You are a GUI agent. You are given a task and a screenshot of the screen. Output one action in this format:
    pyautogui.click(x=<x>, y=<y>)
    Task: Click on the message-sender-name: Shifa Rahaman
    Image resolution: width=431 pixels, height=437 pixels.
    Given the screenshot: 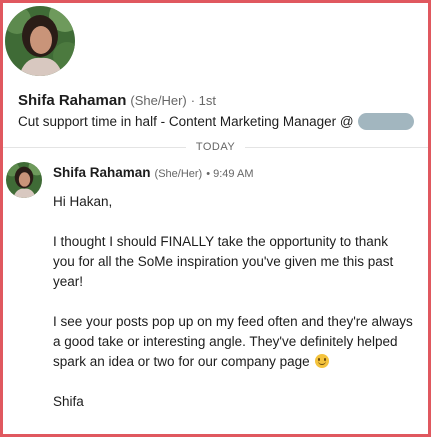 What is the action you would take?
    pyautogui.click(x=102, y=172)
    